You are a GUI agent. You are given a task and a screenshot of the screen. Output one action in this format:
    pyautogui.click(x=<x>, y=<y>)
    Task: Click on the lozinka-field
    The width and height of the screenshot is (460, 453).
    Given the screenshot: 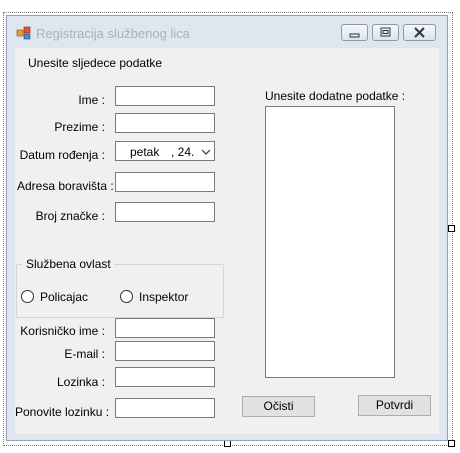 What is the action you would take?
    pyautogui.click(x=165, y=377)
    